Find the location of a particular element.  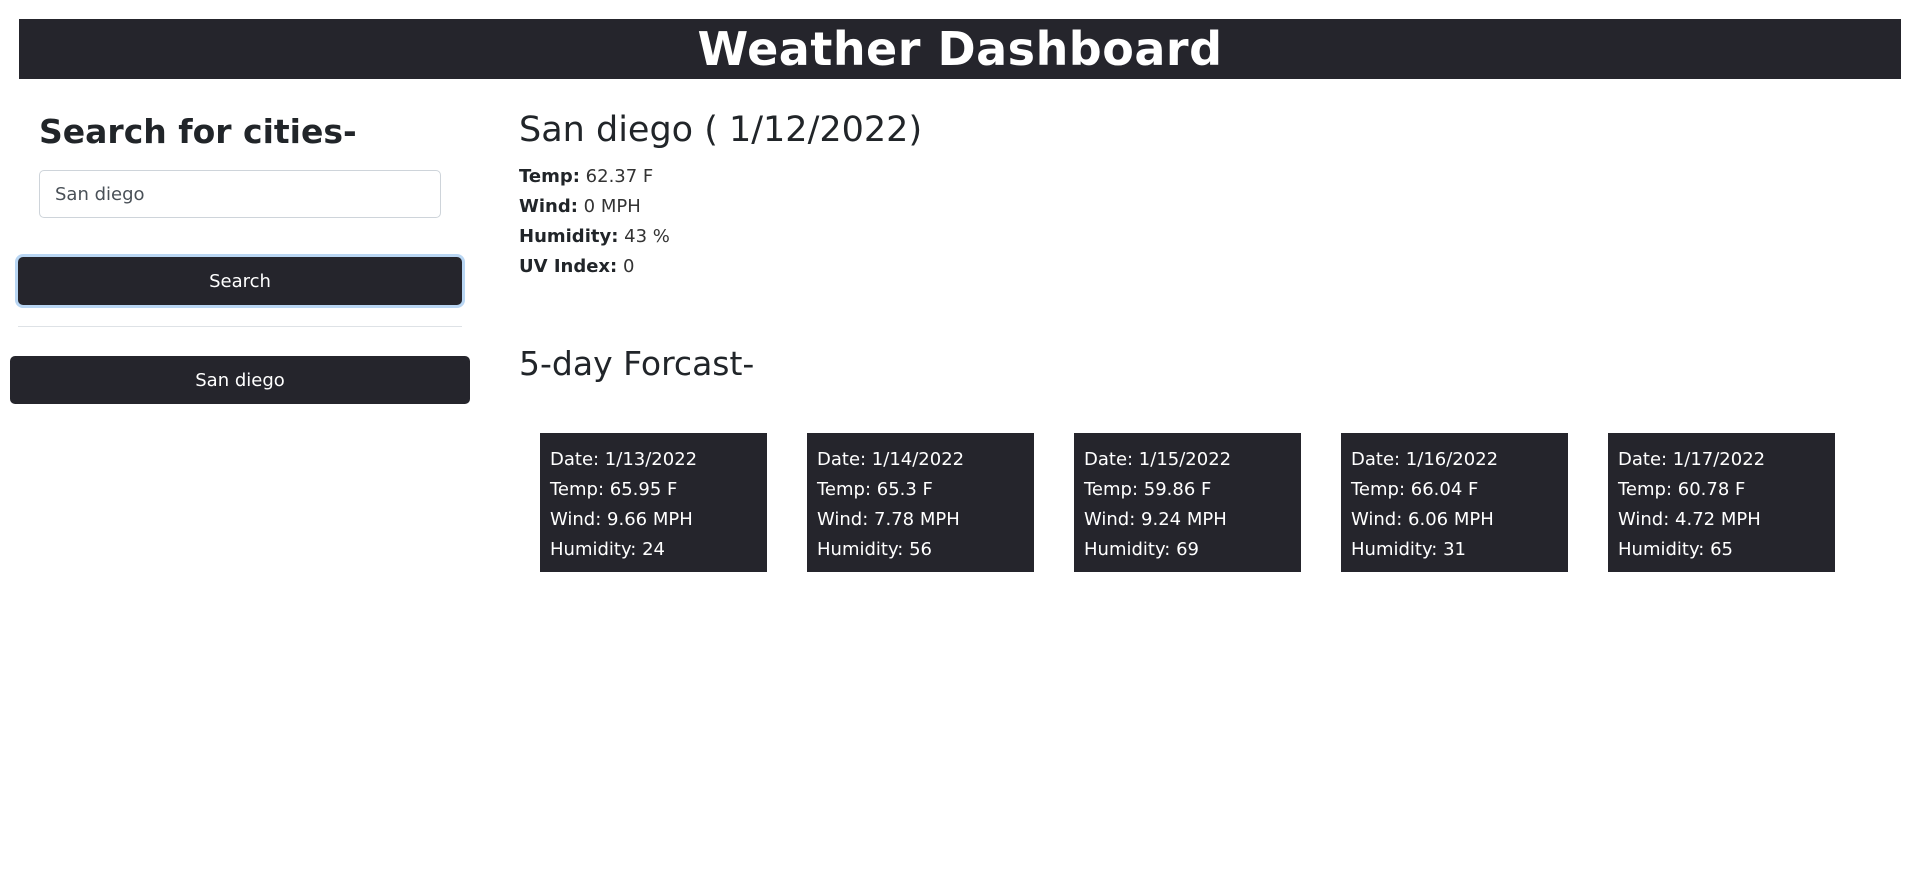

stat-value: 43 % is located at coordinates (647, 236).